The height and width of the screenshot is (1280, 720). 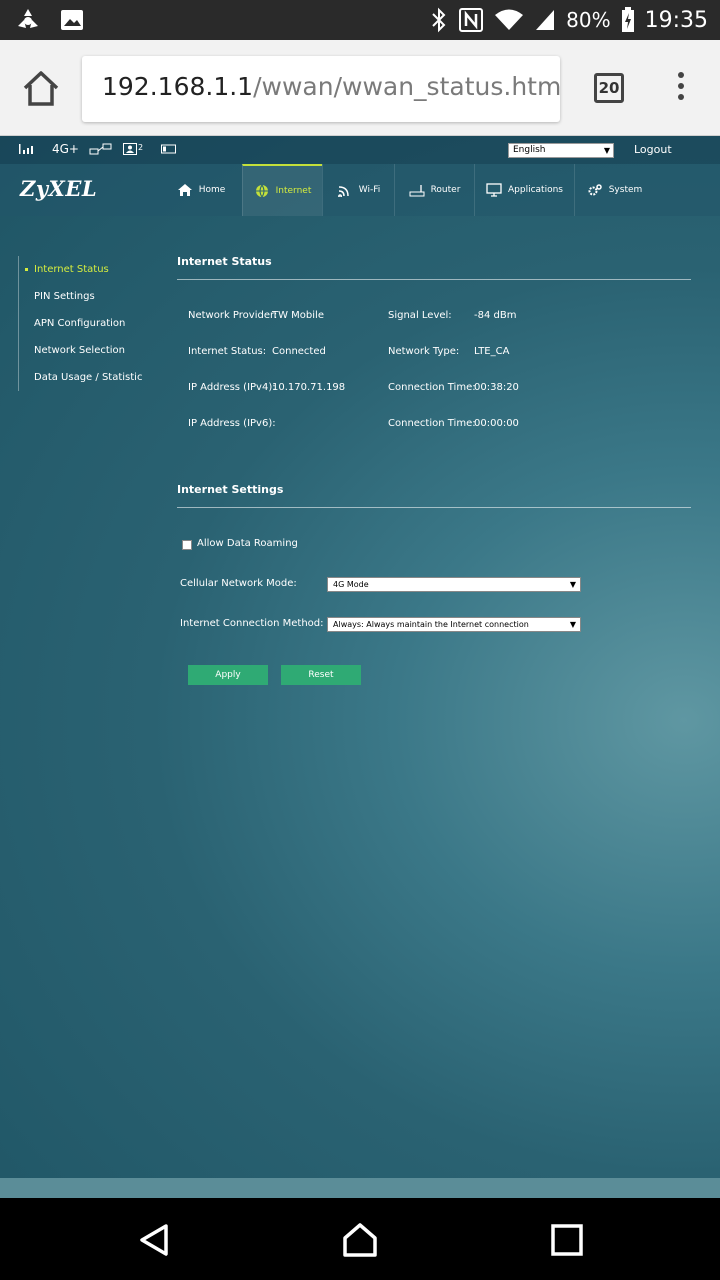 What do you see at coordinates (627, 19) in the screenshot?
I see `battery-charging-icon` at bounding box center [627, 19].